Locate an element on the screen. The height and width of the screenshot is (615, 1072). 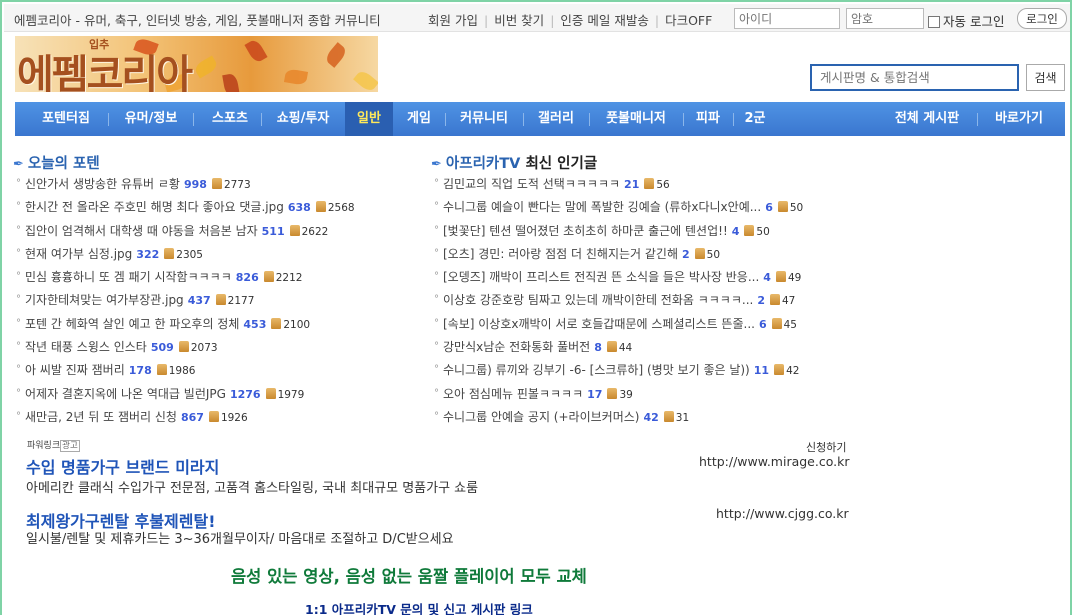
nav-all-boards: 전체 게시판 is located at coordinates (927, 119).